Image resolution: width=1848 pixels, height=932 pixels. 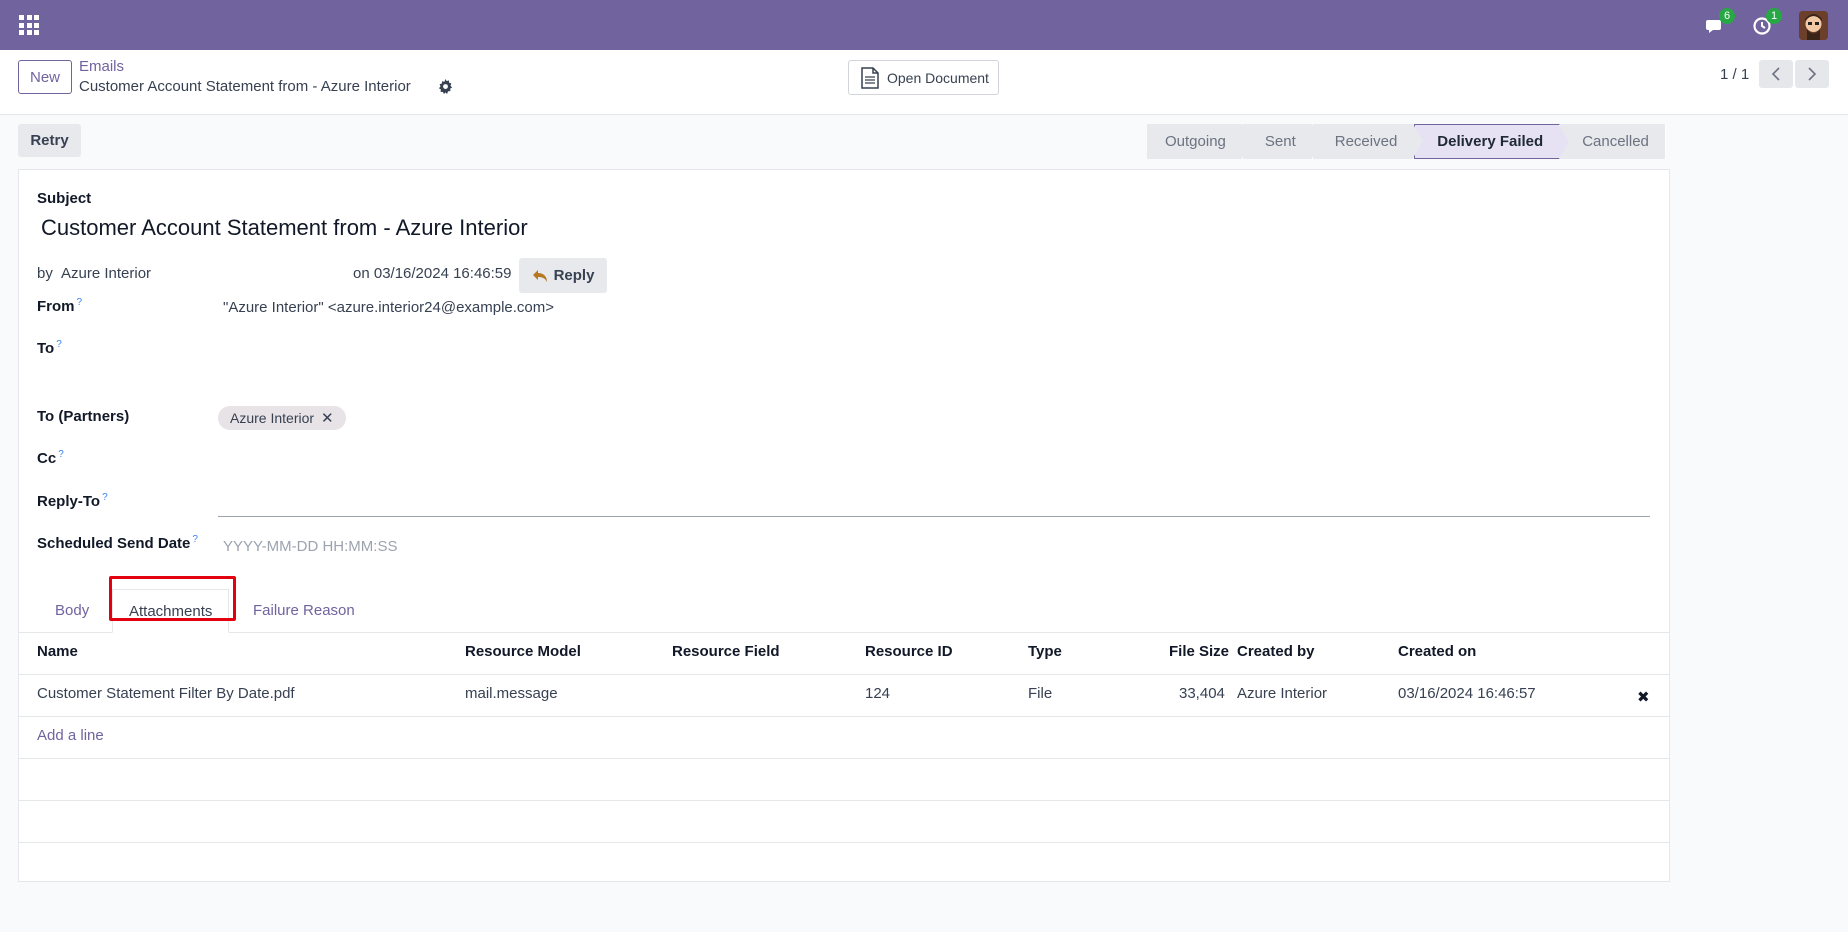 I want to click on cell-resource-id: 124, so click(x=878, y=693).